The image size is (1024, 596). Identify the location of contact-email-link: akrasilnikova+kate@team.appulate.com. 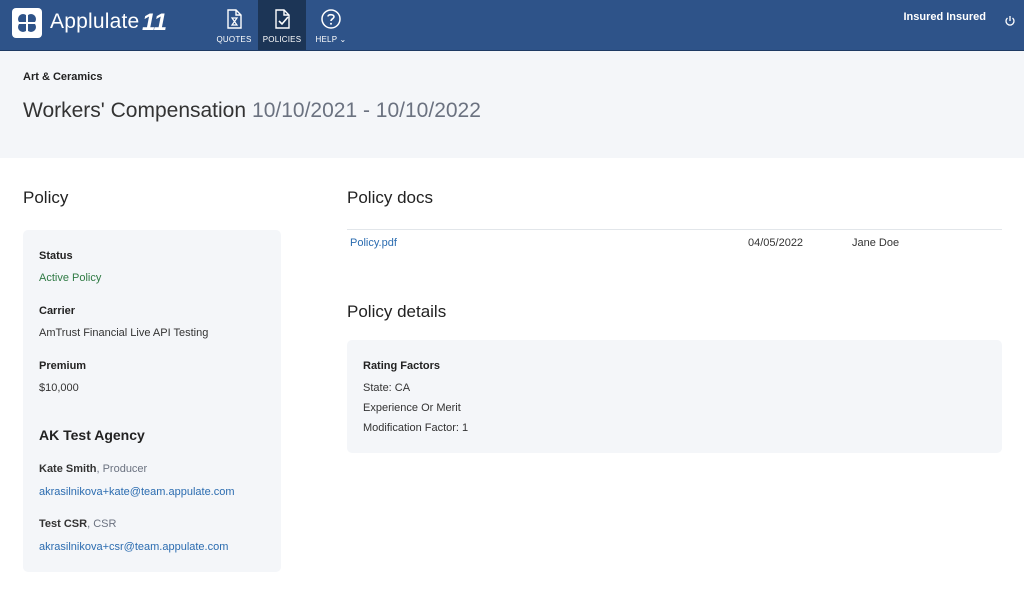
(137, 492).